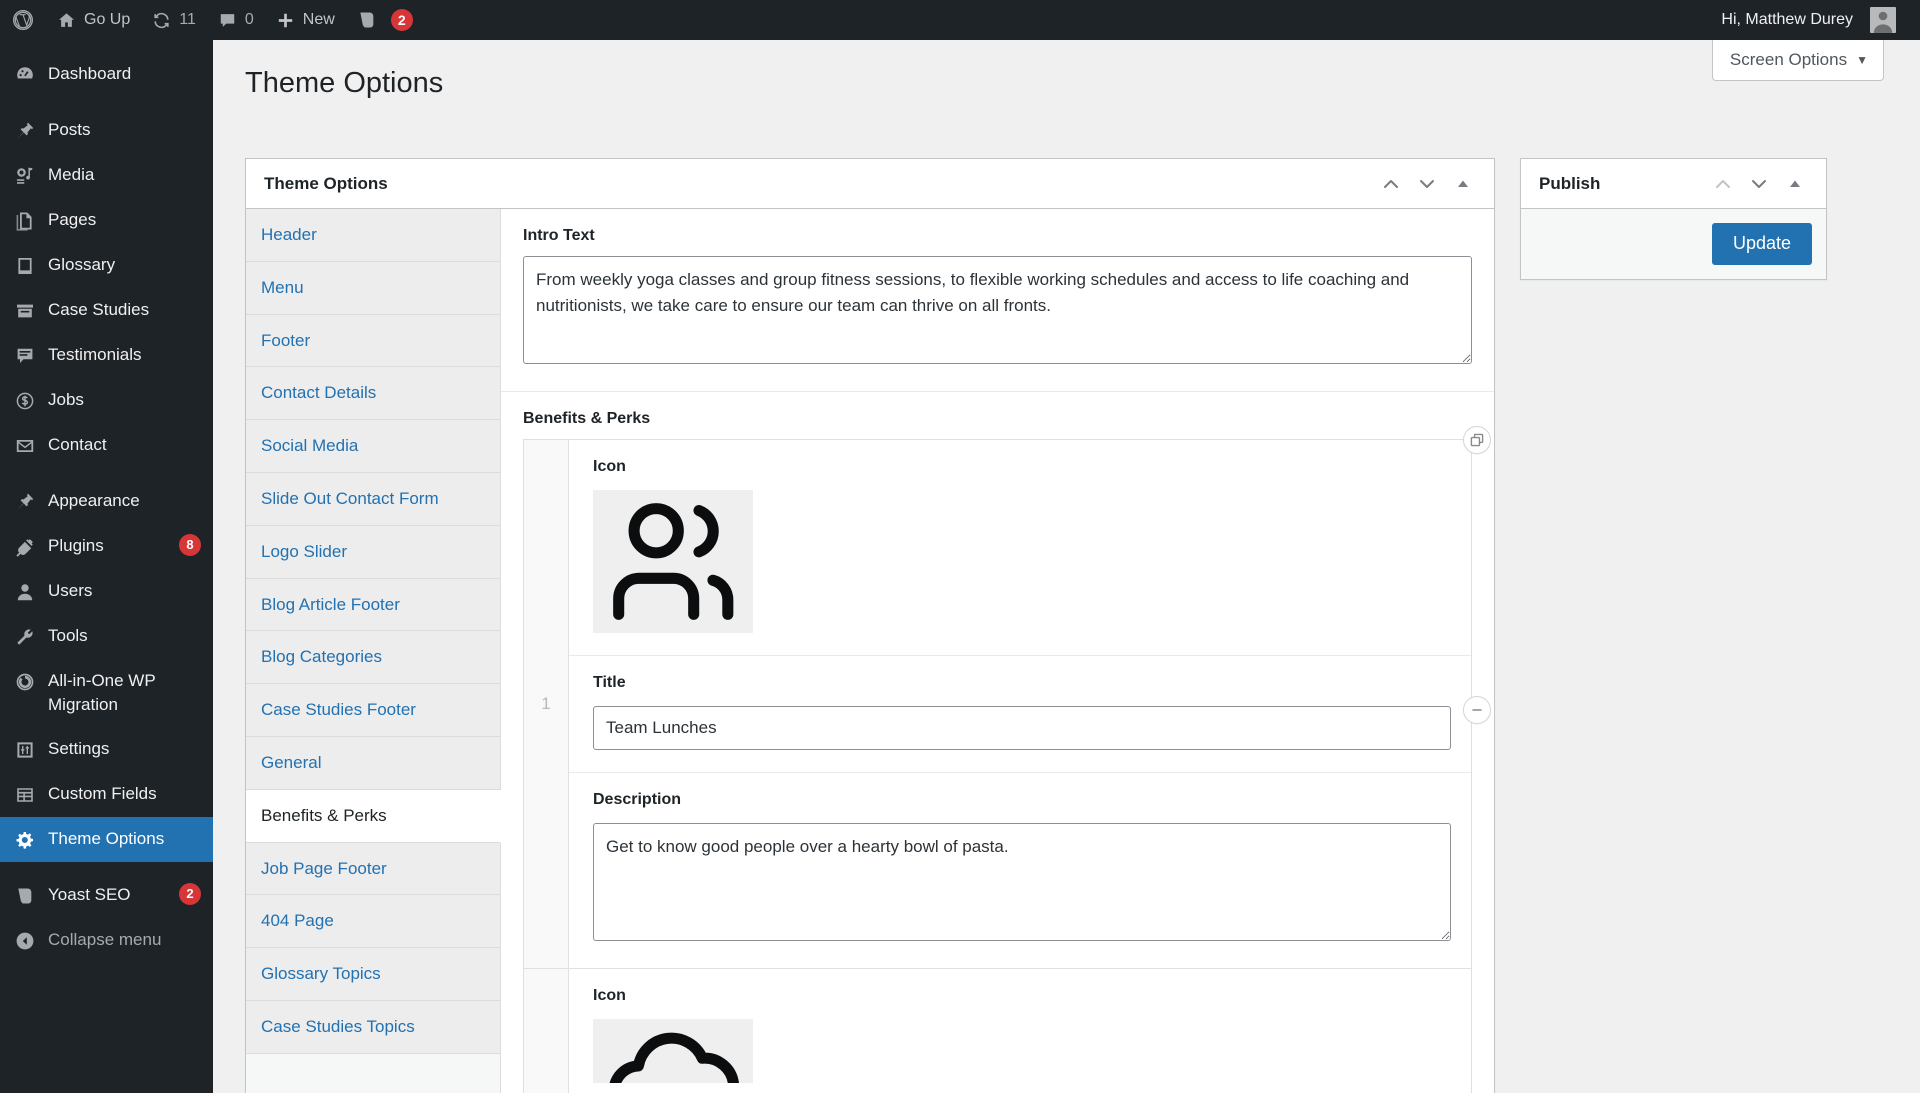 The width and height of the screenshot is (1920, 1093). What do you see at coordinates (106, 940) in the screenshot?
I see `sidebar-item-collapse-menu: Collapse menu` at bounding box center [106, 940].